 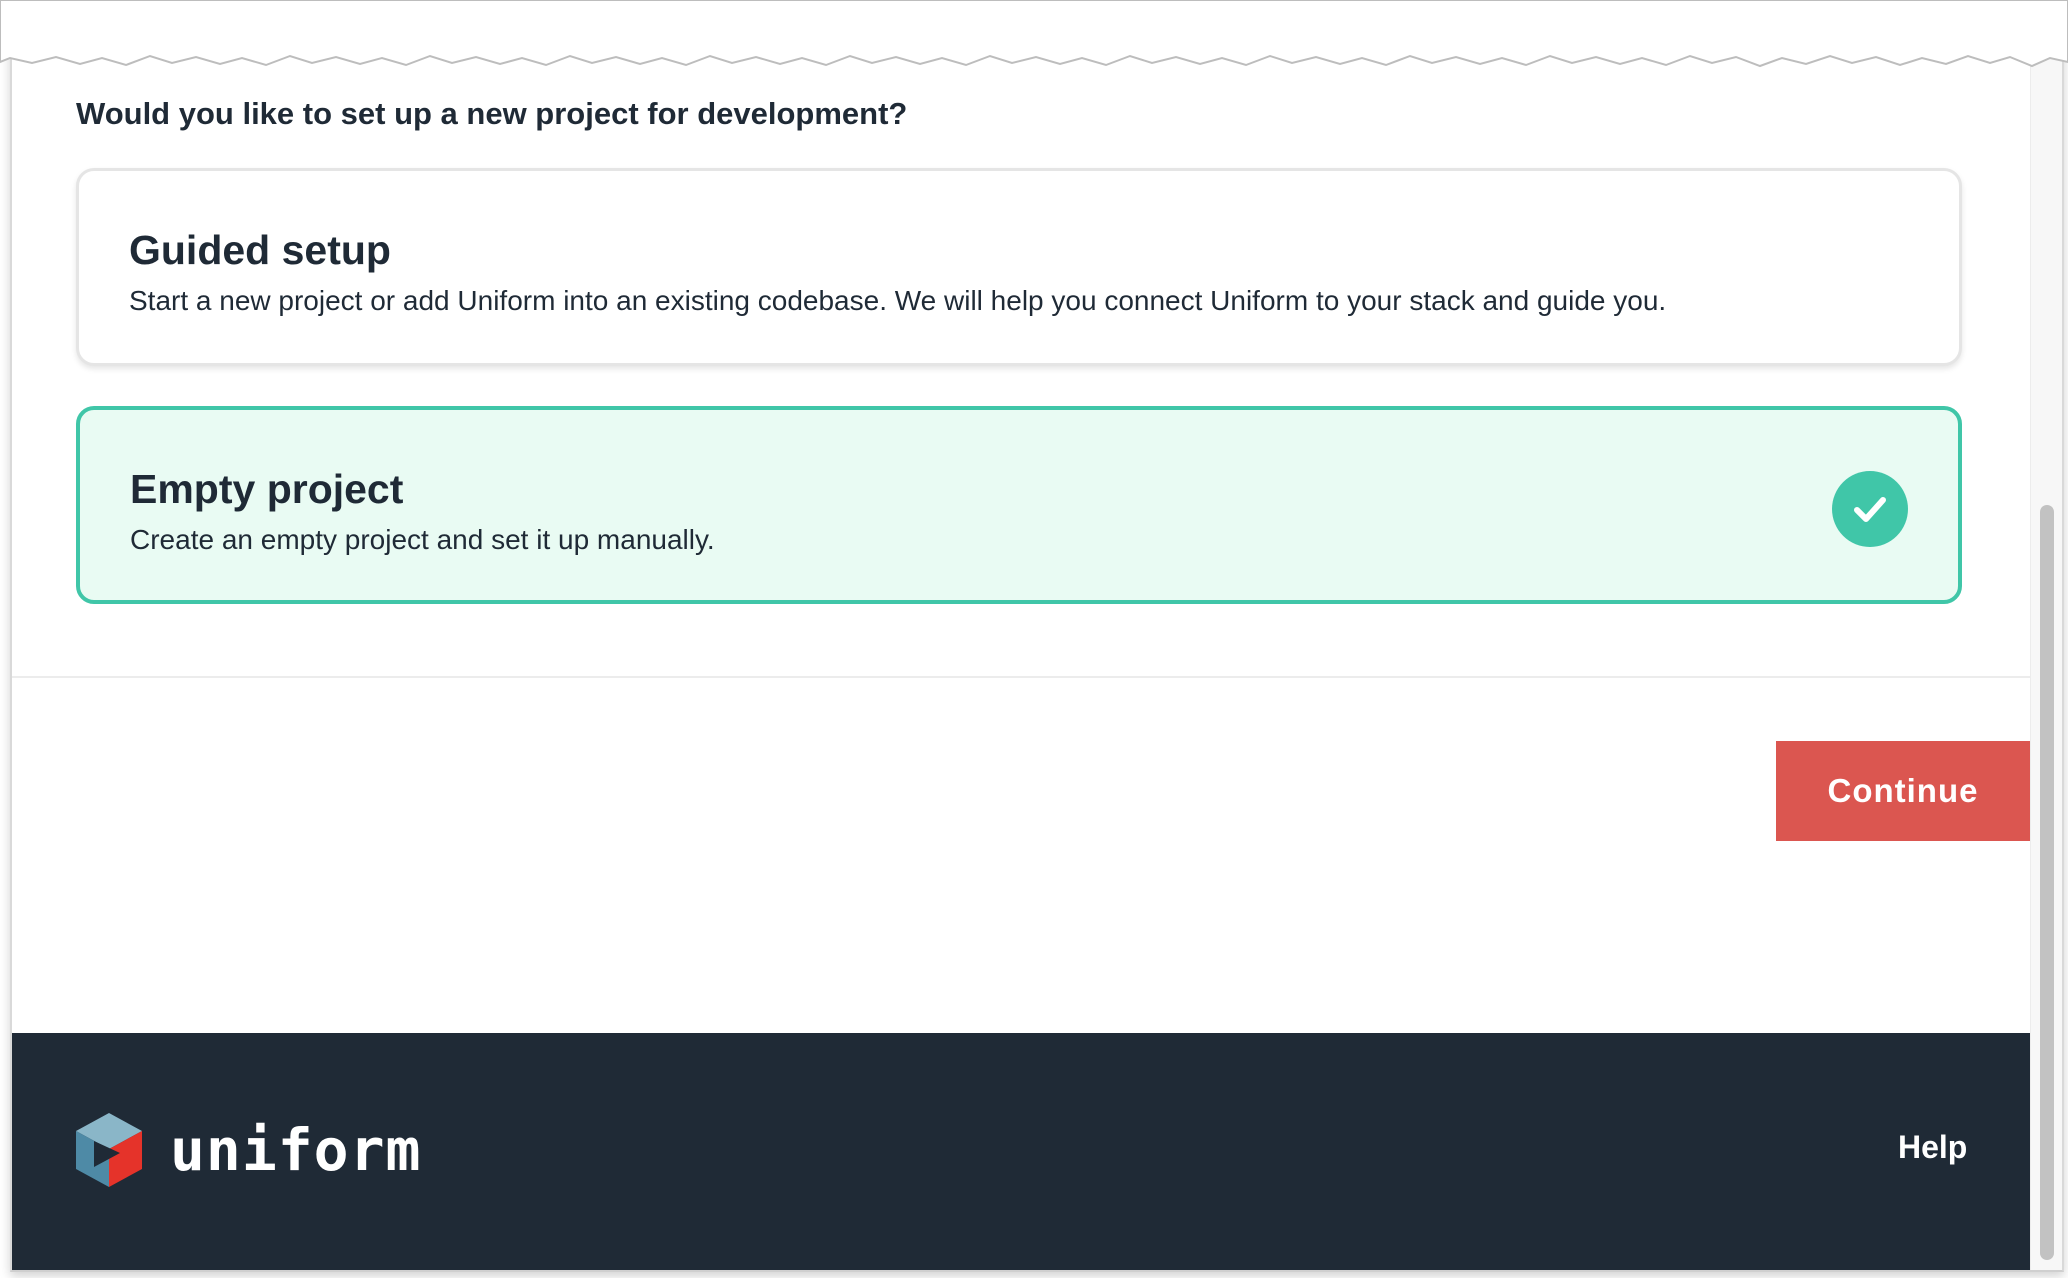 I want to click on brand-name: uniform, so click(x=296, y=1150).